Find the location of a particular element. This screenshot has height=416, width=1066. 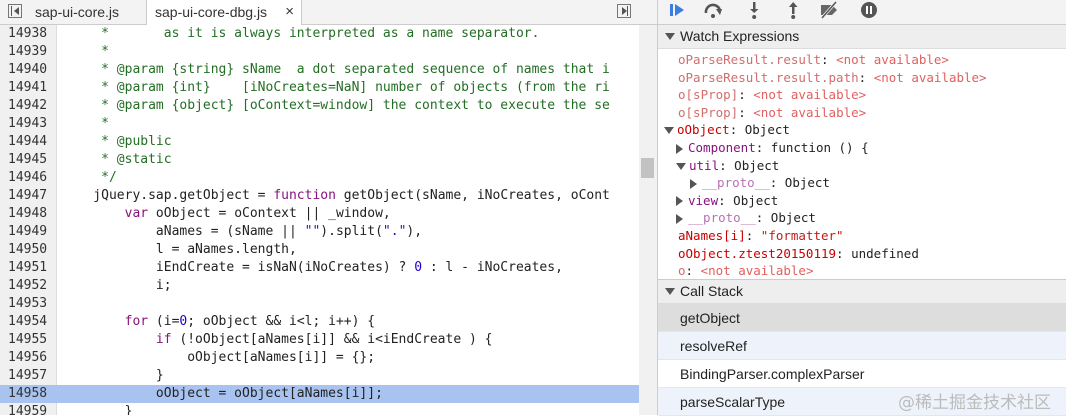

section-title: Watch Expressions is located at coordinates (740, 36).